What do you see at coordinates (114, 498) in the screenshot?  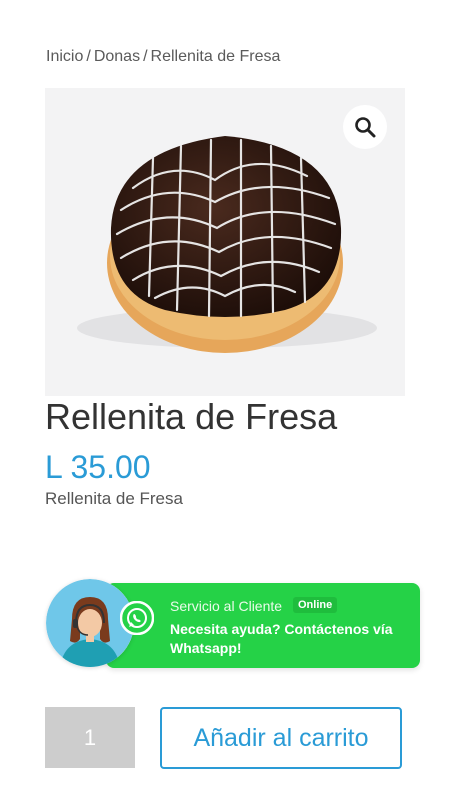 I see `product-short-description: Rellenita de Fresa` at bounding box center [114, 498].